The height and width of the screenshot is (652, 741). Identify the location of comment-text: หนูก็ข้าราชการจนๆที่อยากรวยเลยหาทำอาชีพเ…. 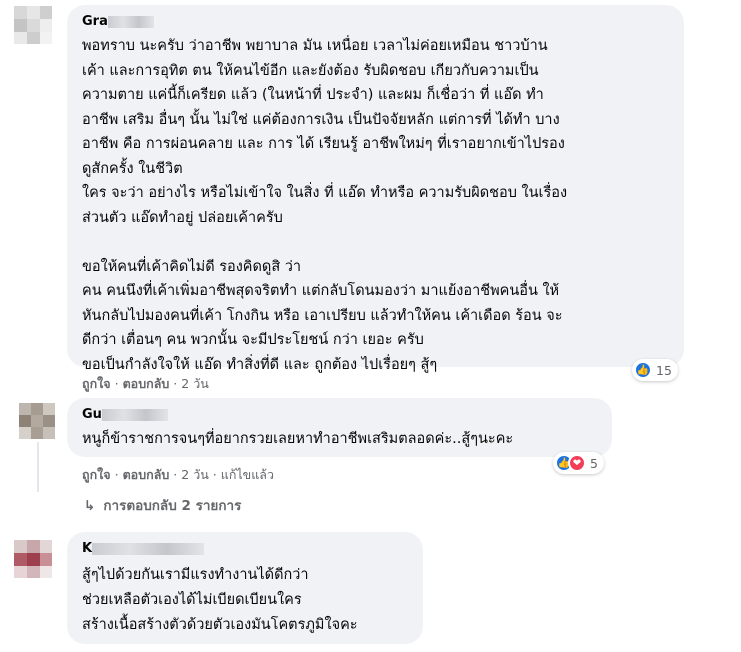
(298, 439).